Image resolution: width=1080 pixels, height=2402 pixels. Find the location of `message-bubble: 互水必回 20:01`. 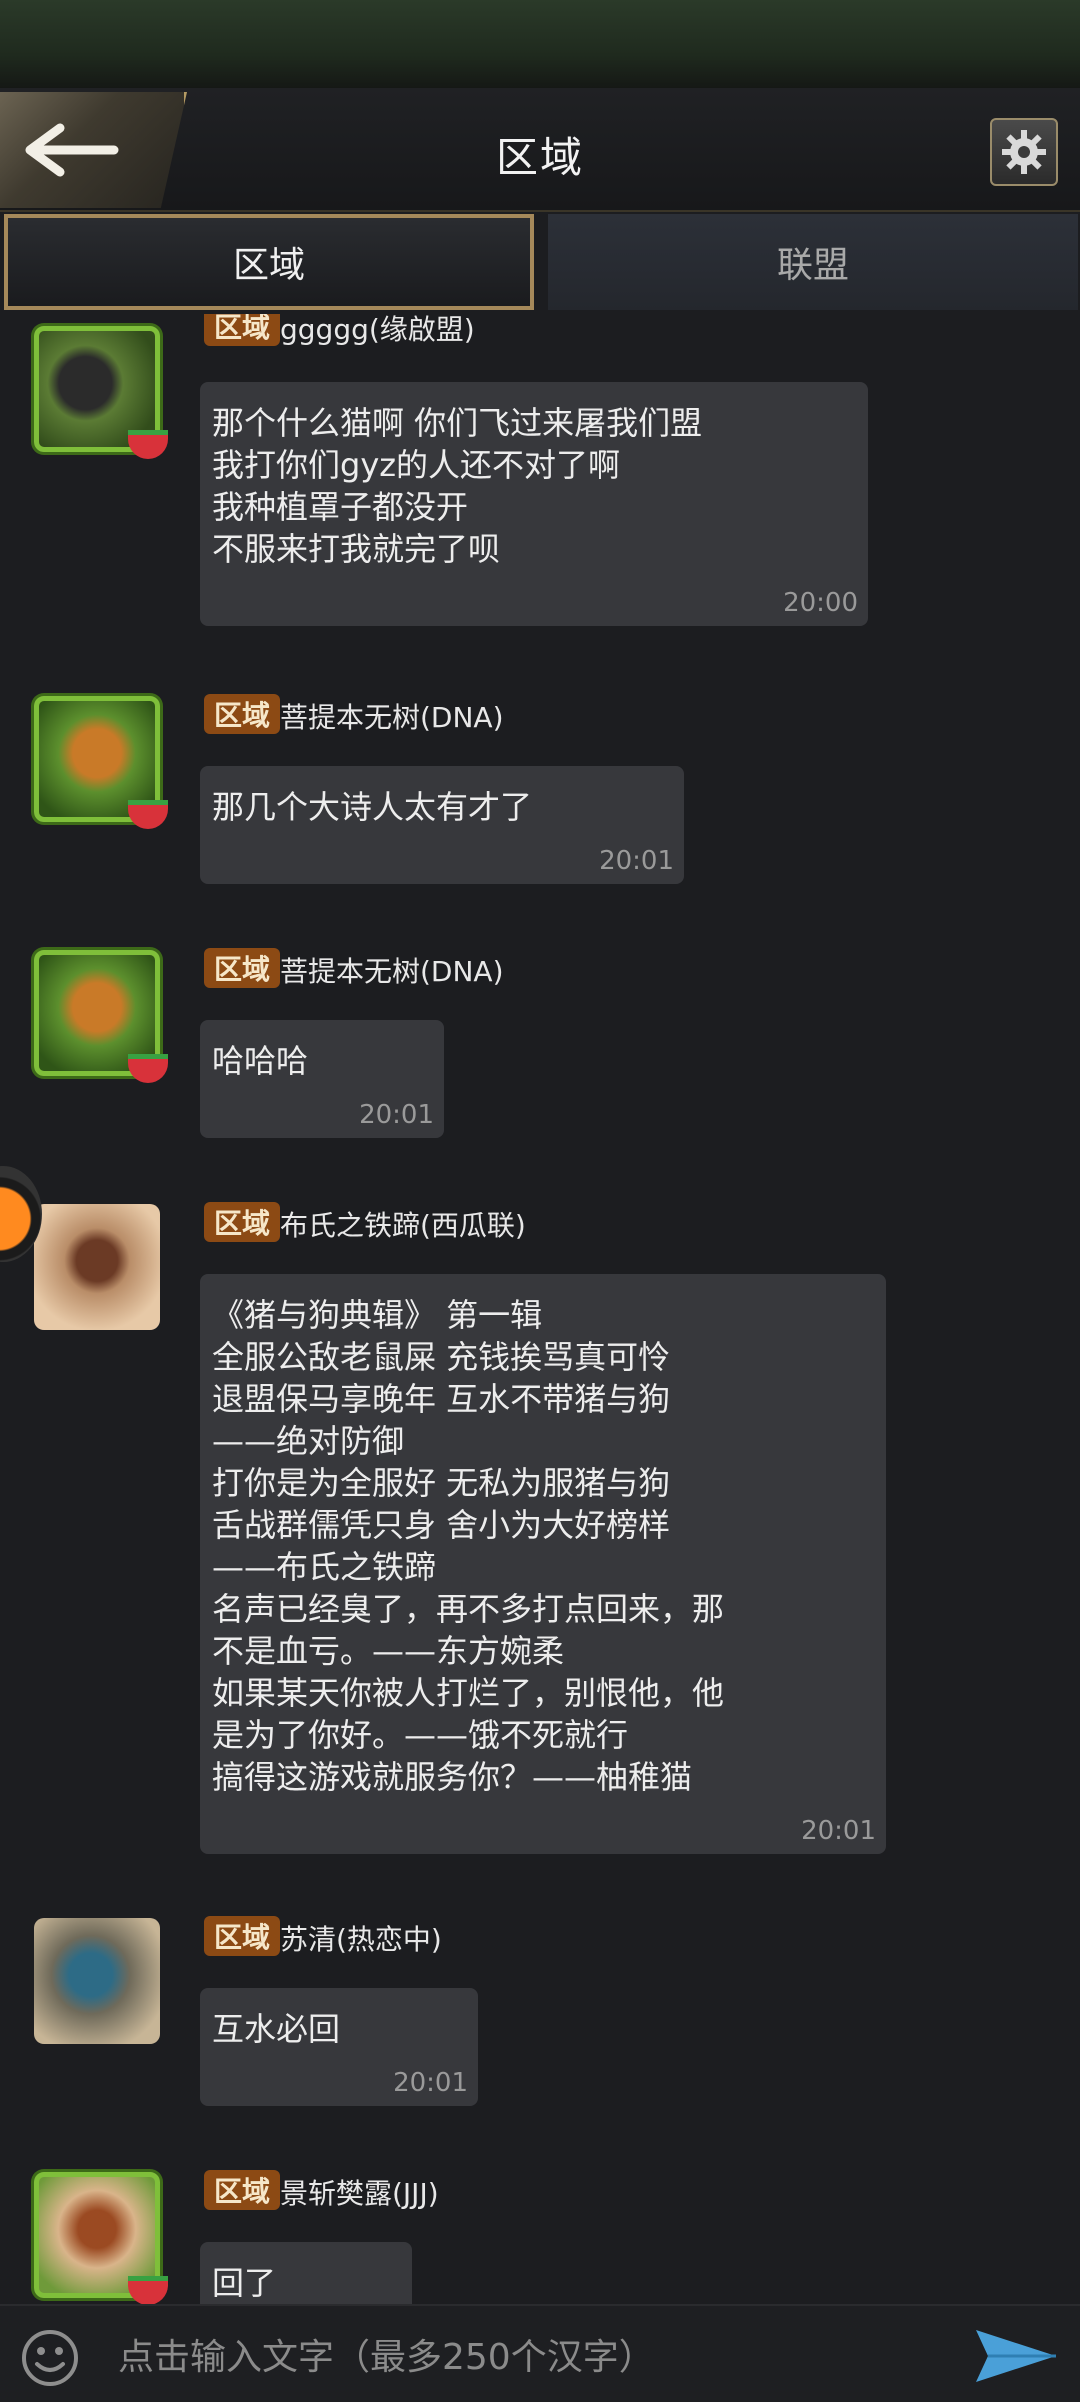

message-bubble: 互水必回 20:01 is located at coordinates (339, 2047).